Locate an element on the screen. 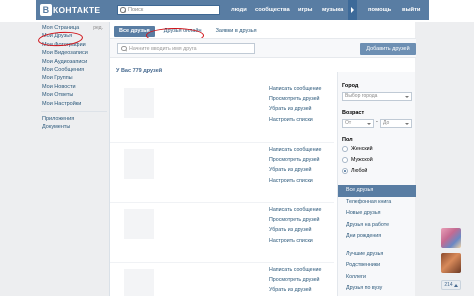 Image resolution: width=474 pixels, height=296 pixels. menu-edit-link: ред. is located at coordinates (98, 28).